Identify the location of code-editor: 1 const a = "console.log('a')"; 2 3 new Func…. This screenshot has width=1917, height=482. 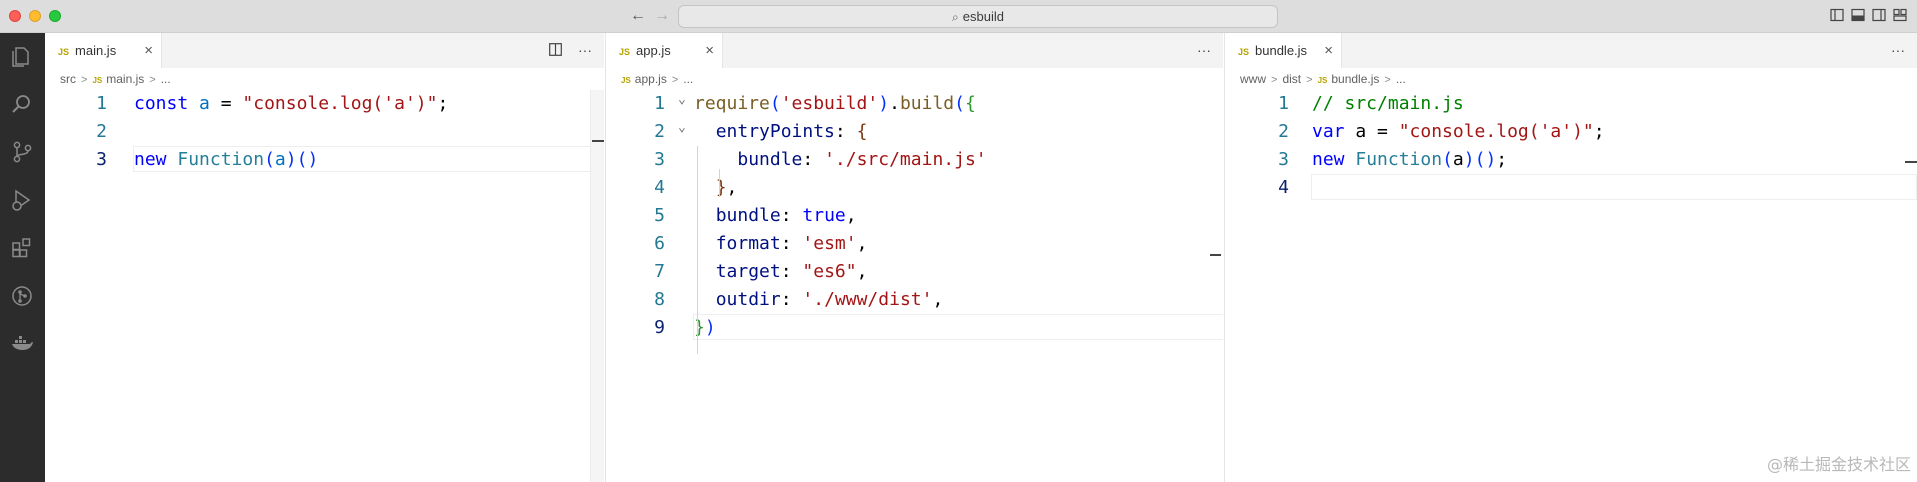
(324, 132).